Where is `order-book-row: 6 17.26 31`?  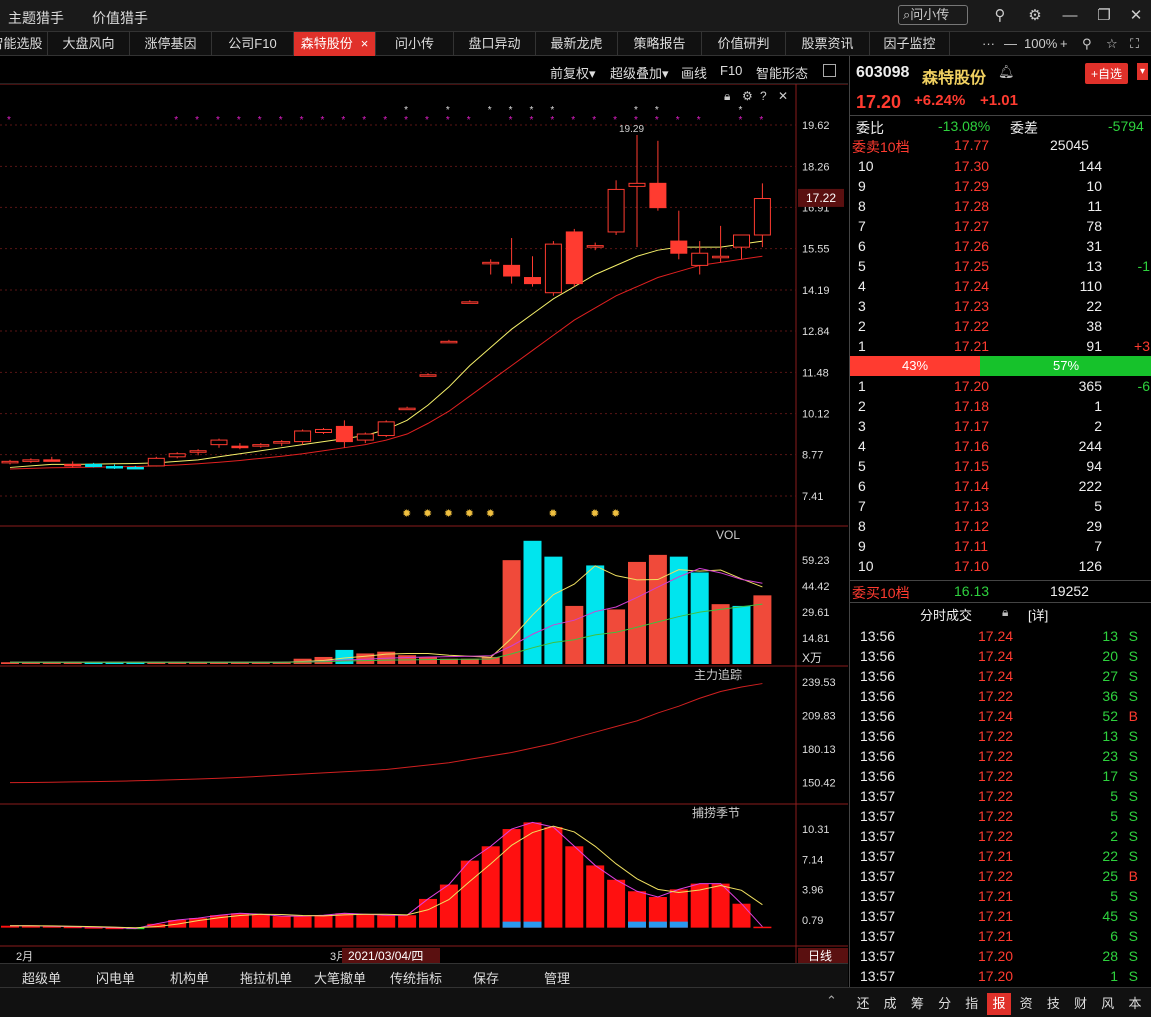 order-book-row: 6 17.26 31 is located at coordinates (1000, 246).